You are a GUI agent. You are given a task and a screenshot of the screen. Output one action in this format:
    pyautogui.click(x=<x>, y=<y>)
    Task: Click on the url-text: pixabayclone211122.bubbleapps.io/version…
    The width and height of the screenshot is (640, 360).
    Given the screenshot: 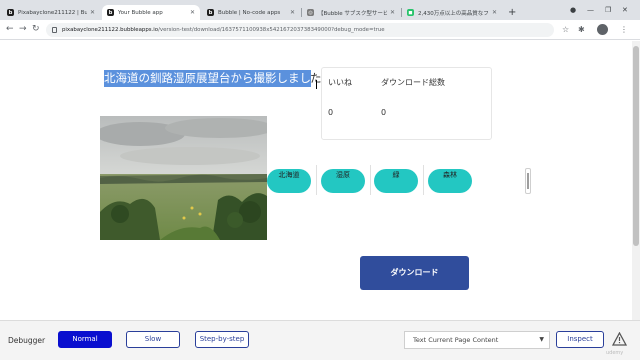 What is the action you would take?
    pyautogui.click(x=223, y=30)
    